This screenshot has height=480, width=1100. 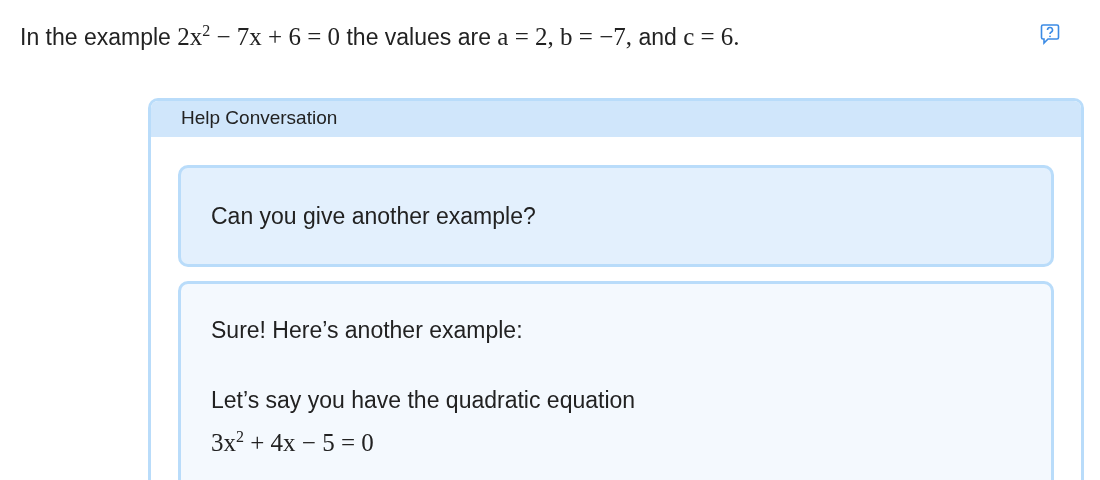 I want to click on intro-sentence: In the example 2x$^{2}$ − 7x + 6 = 0 the values are a = 2, b = −7, and c = 6., so click(x=380, y=37).